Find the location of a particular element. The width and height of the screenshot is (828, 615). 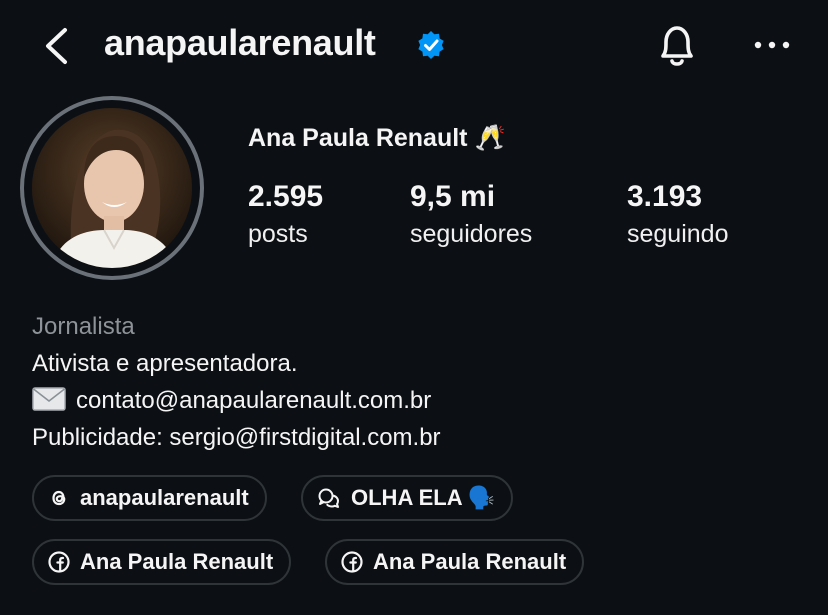

chat-bubbles-icon is located at coordinates (328, 498).